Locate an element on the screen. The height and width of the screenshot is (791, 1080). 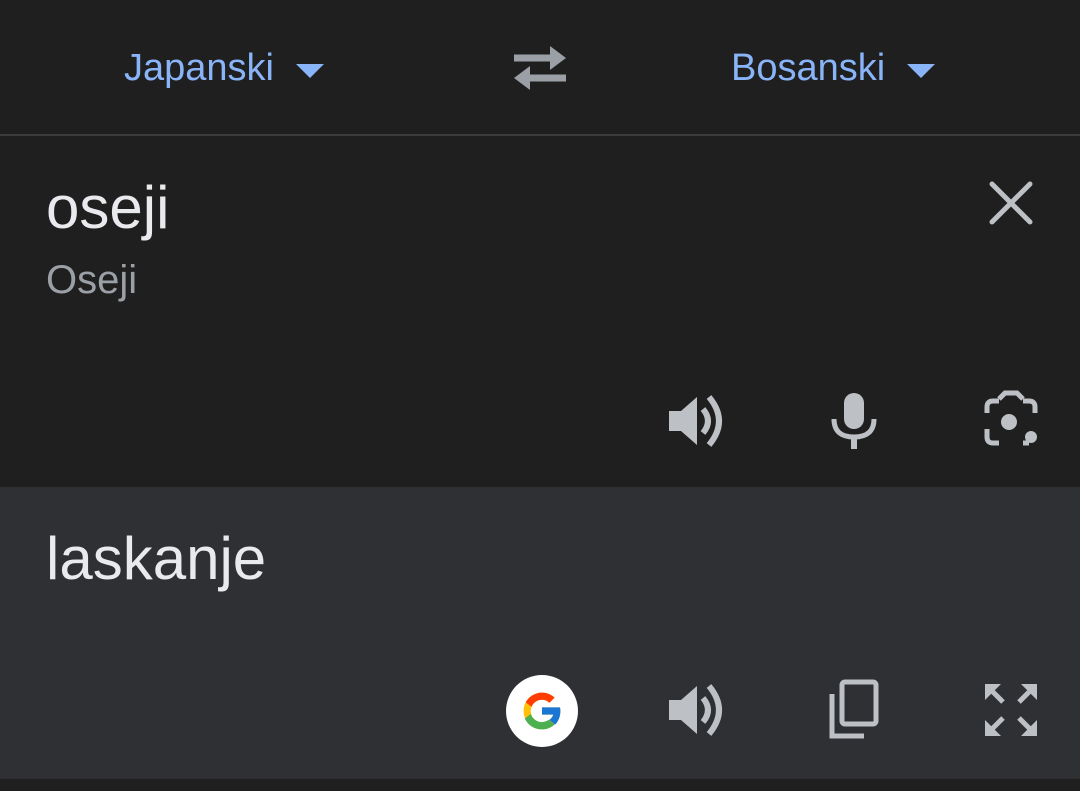
camera-lens-icon is located at coordinates (1011, 418).